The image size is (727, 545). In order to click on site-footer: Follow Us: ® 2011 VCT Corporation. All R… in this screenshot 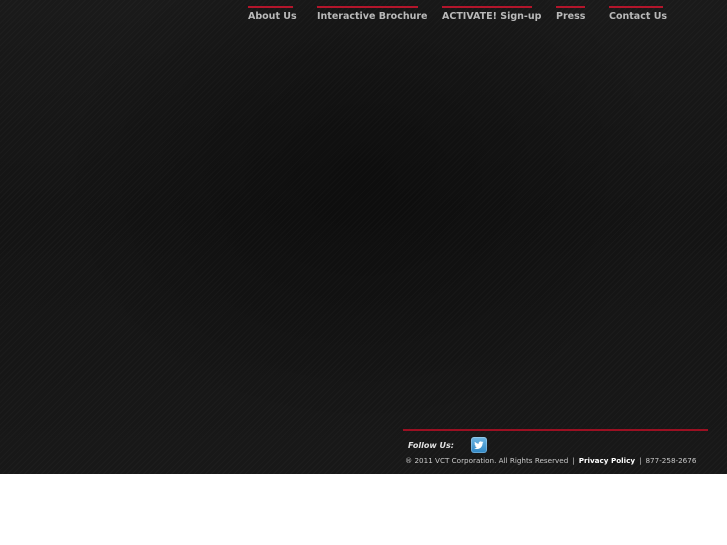, I will do `click(555, 451)`.